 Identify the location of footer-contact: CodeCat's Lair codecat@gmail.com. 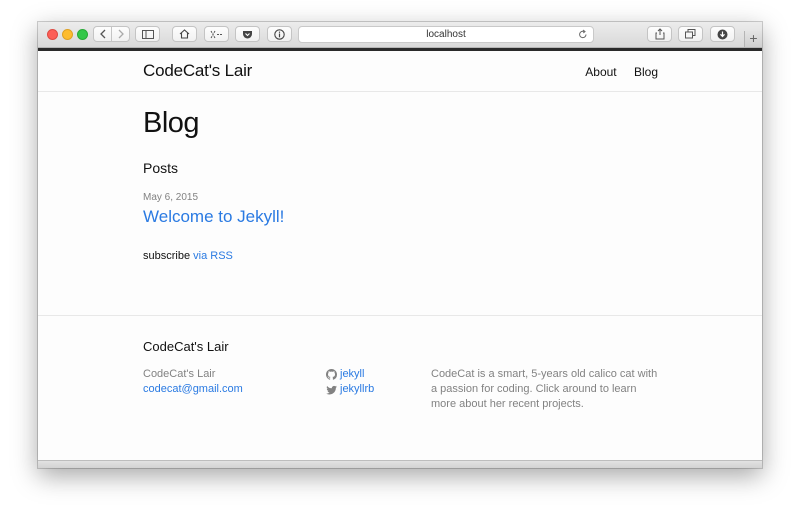
(193, 382).